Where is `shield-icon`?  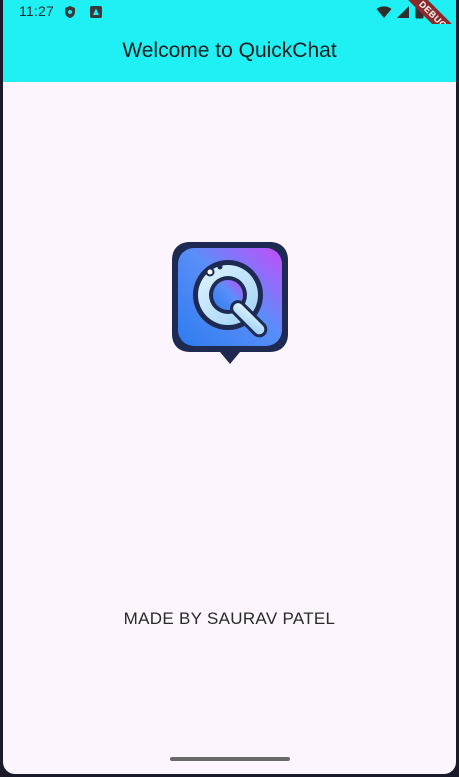 shield-icon is located at coordinates (70, 12).